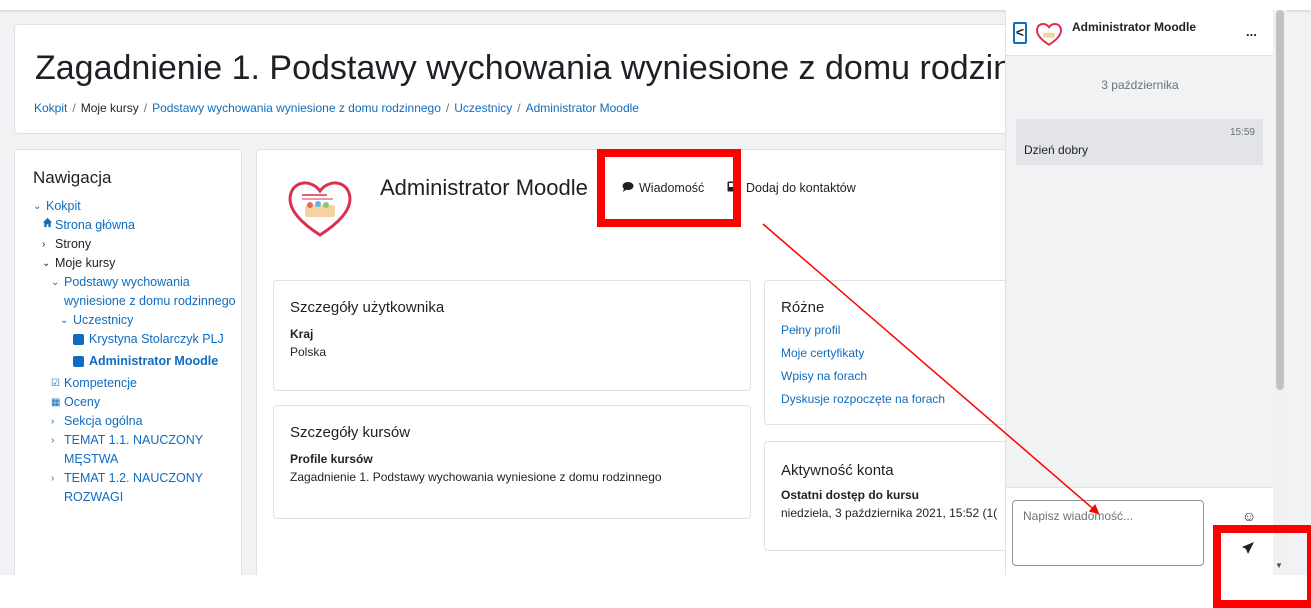 Image resolution: width=1311 pixels, height=608 pixels. I want to click on breadcrumb-item-user: Administrator Moodle, so click(582, 108).